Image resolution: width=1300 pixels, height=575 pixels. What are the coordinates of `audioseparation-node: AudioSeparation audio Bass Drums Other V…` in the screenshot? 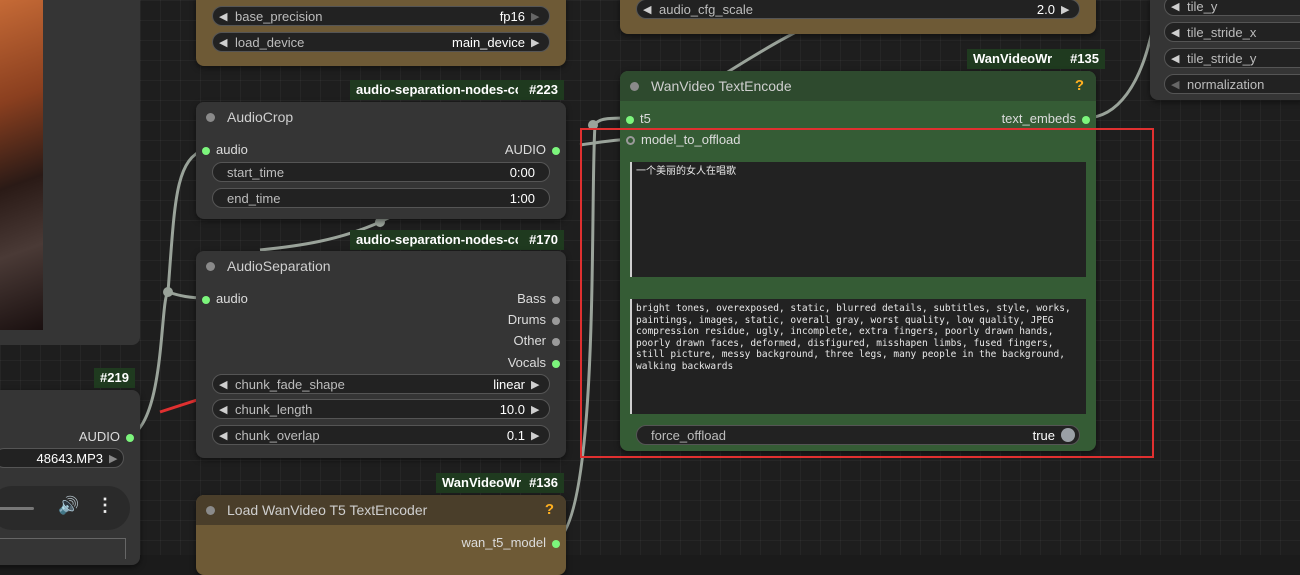 It's located at (381, 354).